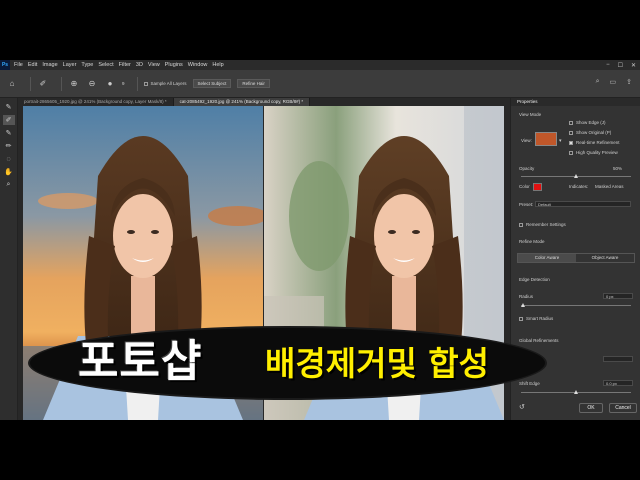  Describe the element at coordinates (212, 83) in the screenshot. I see `select-subject-button: Select Subject` at that location.